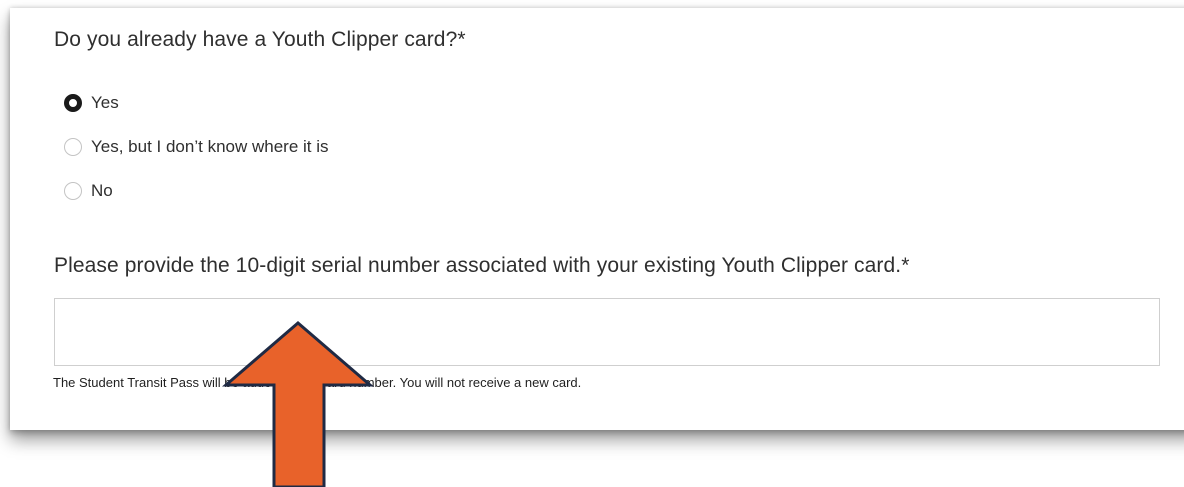 The image size is (1184, 487). I want to click on arrow-up-shape, so click(298, 404).